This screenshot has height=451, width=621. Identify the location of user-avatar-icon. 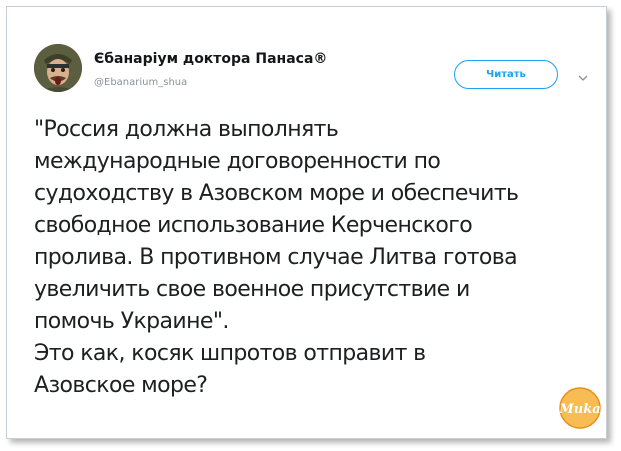
(58, 68).